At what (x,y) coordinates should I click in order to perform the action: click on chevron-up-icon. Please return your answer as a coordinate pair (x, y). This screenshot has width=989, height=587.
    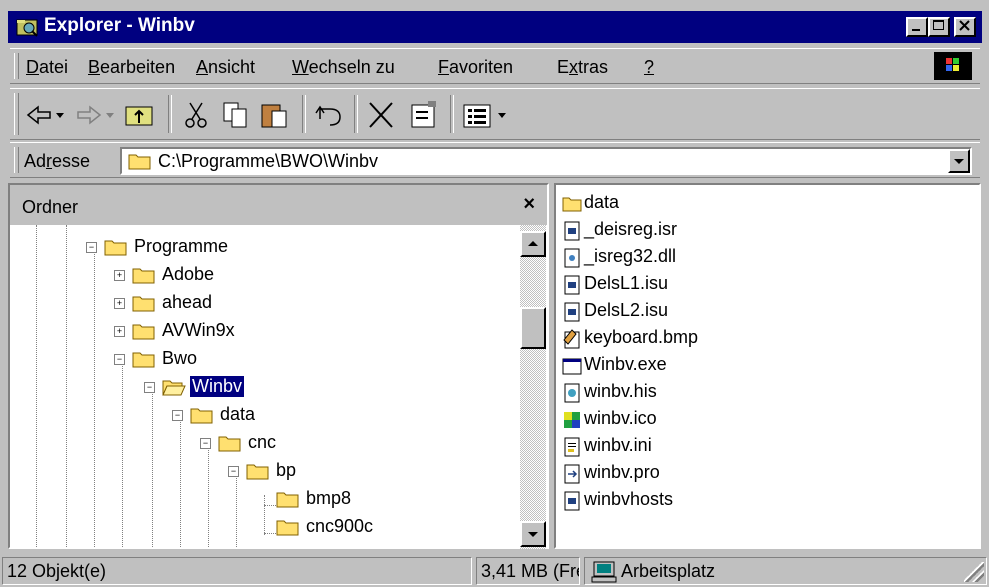
    Looking at the image, I should click on (533, 243).